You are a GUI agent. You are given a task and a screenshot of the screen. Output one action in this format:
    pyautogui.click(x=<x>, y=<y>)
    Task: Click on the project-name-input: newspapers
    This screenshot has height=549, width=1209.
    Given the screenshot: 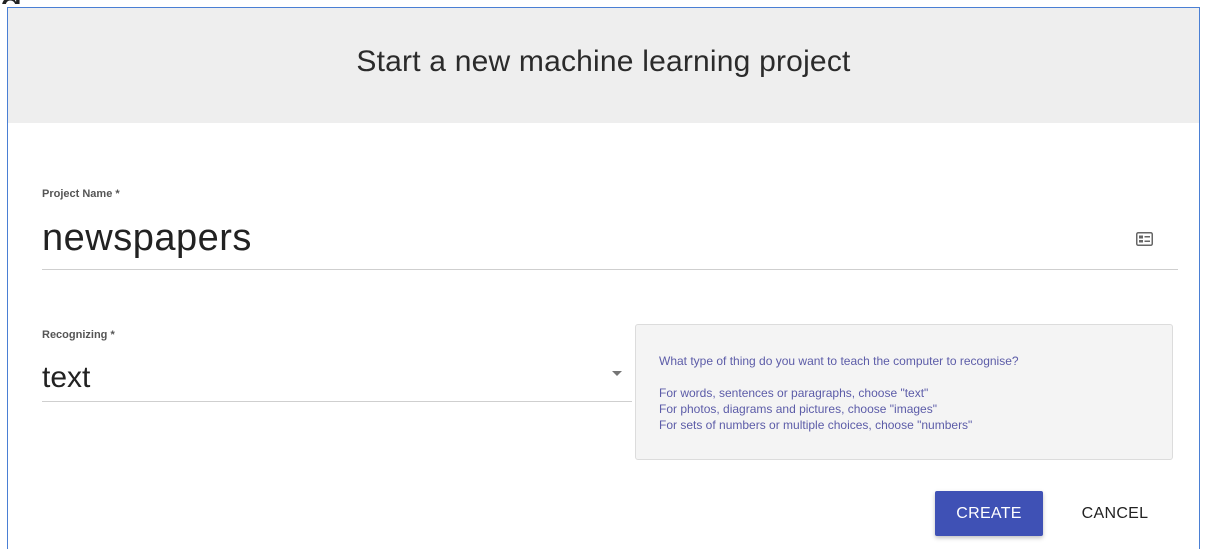 What is the action you would take?
    pyautogui.click(x=147, y=238)
    